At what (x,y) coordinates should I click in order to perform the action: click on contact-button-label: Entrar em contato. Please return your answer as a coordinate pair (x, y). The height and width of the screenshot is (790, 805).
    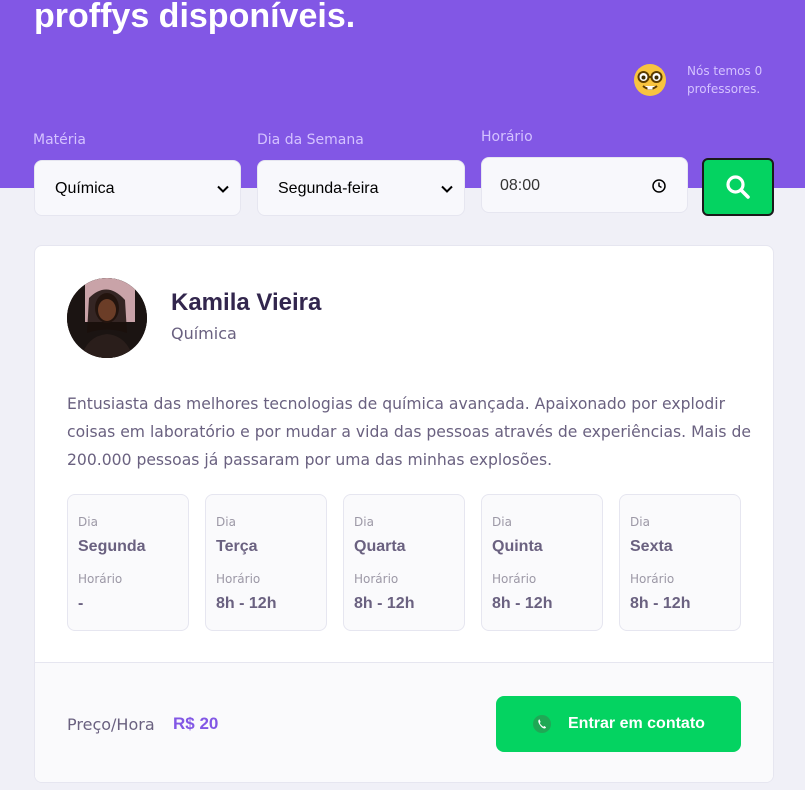
    Looking at the image, I should click on (636, 723).